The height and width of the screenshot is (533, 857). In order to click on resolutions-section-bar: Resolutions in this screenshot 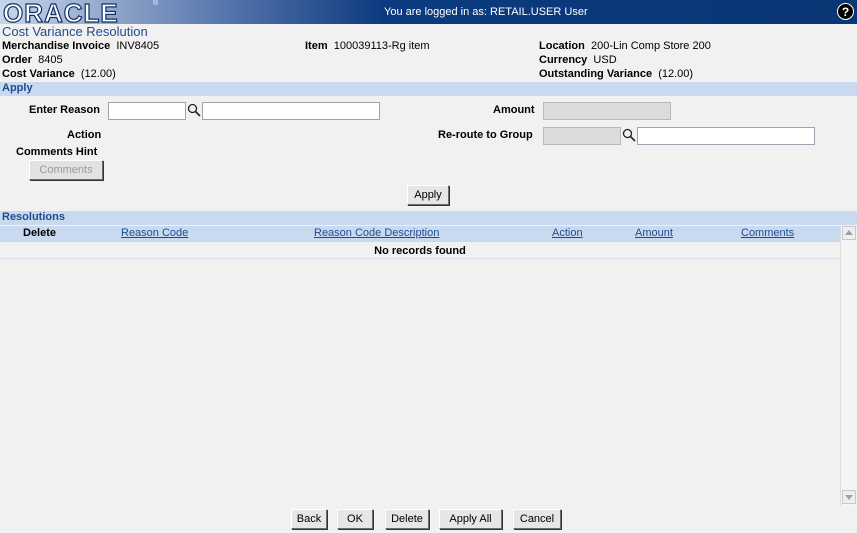, I will do `click(428, 218)`.